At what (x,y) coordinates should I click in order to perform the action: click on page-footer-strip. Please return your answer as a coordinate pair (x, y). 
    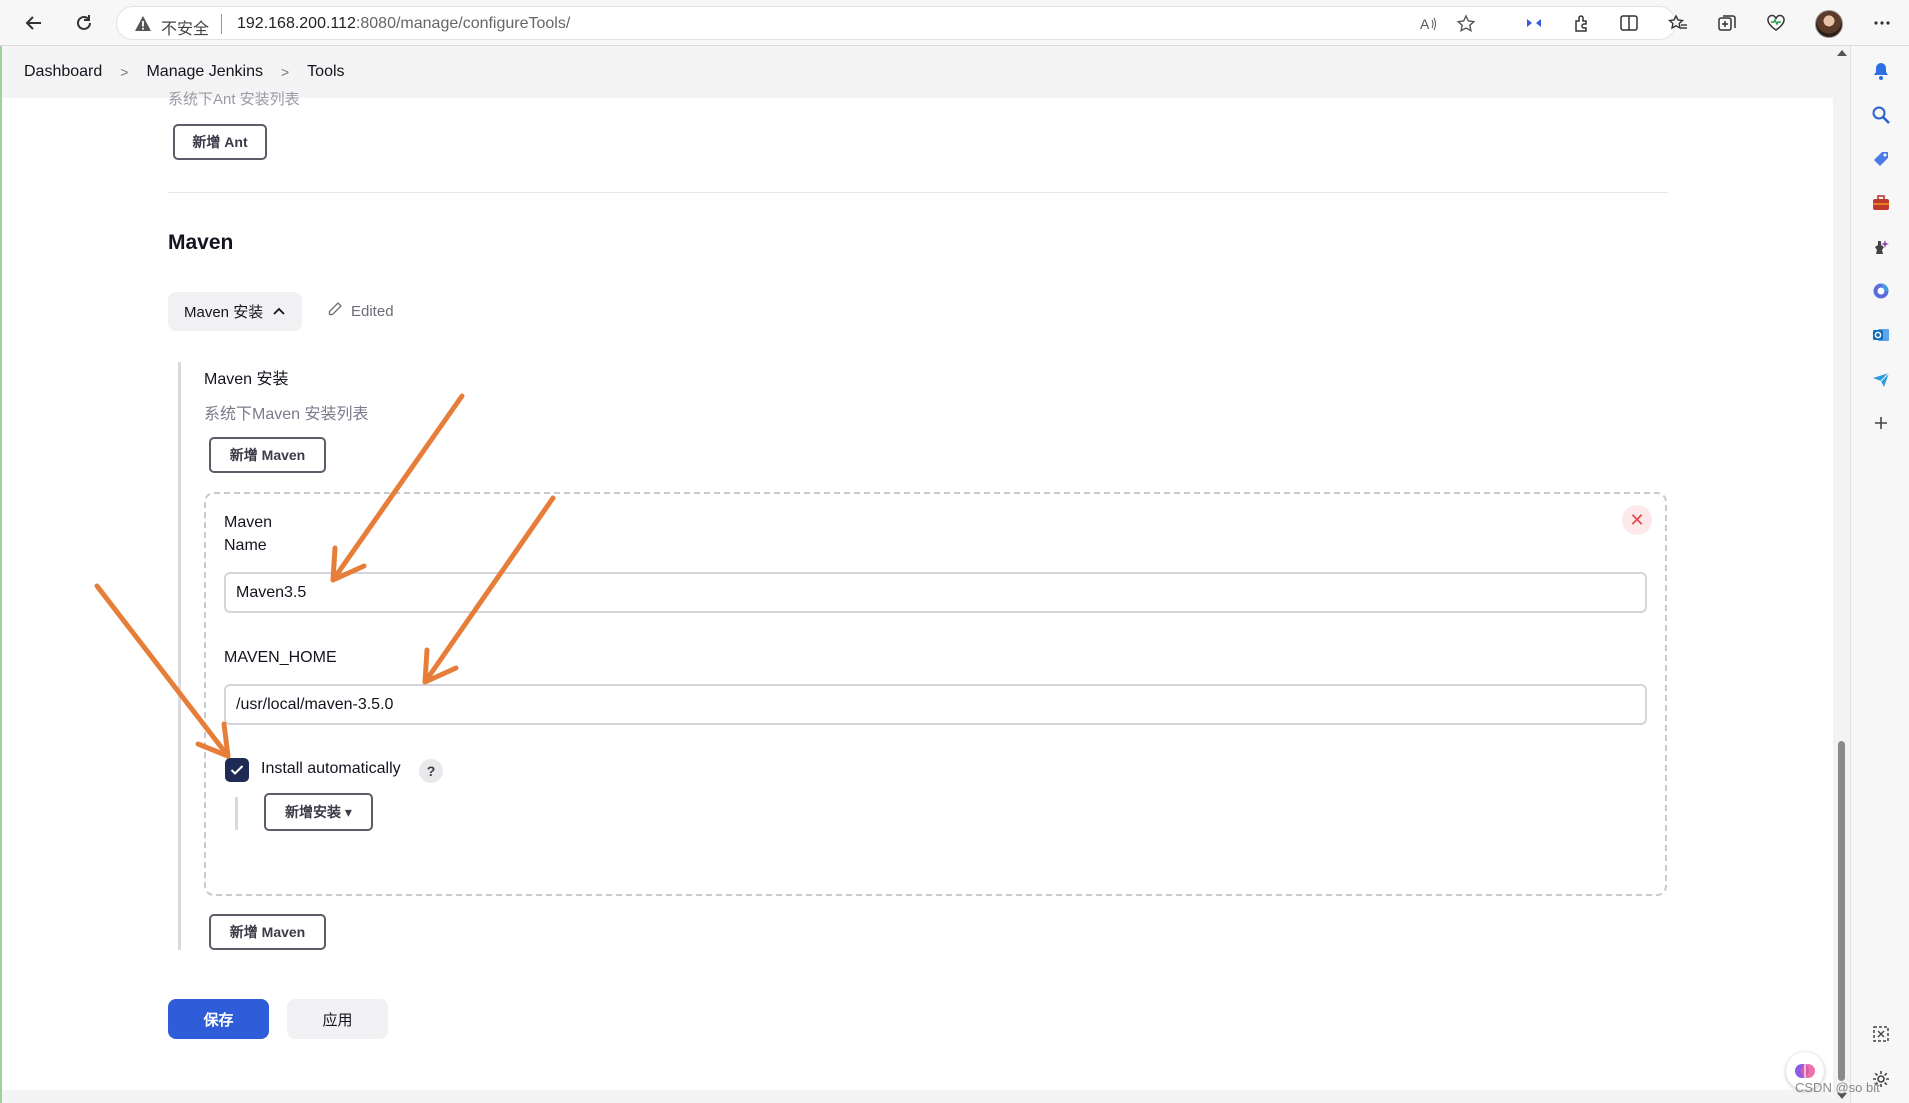
    Looking at the image, I should click on (917, 1096).